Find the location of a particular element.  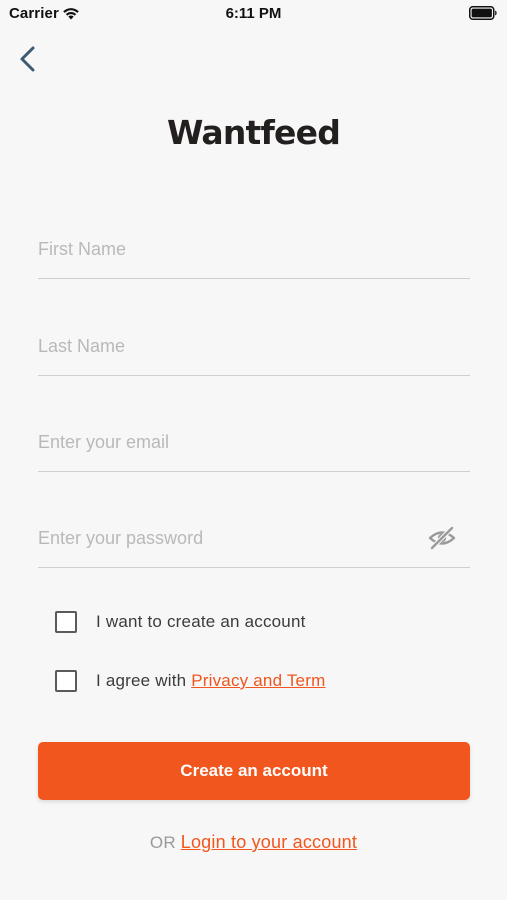

password-field is located at coordinates (254, 544).